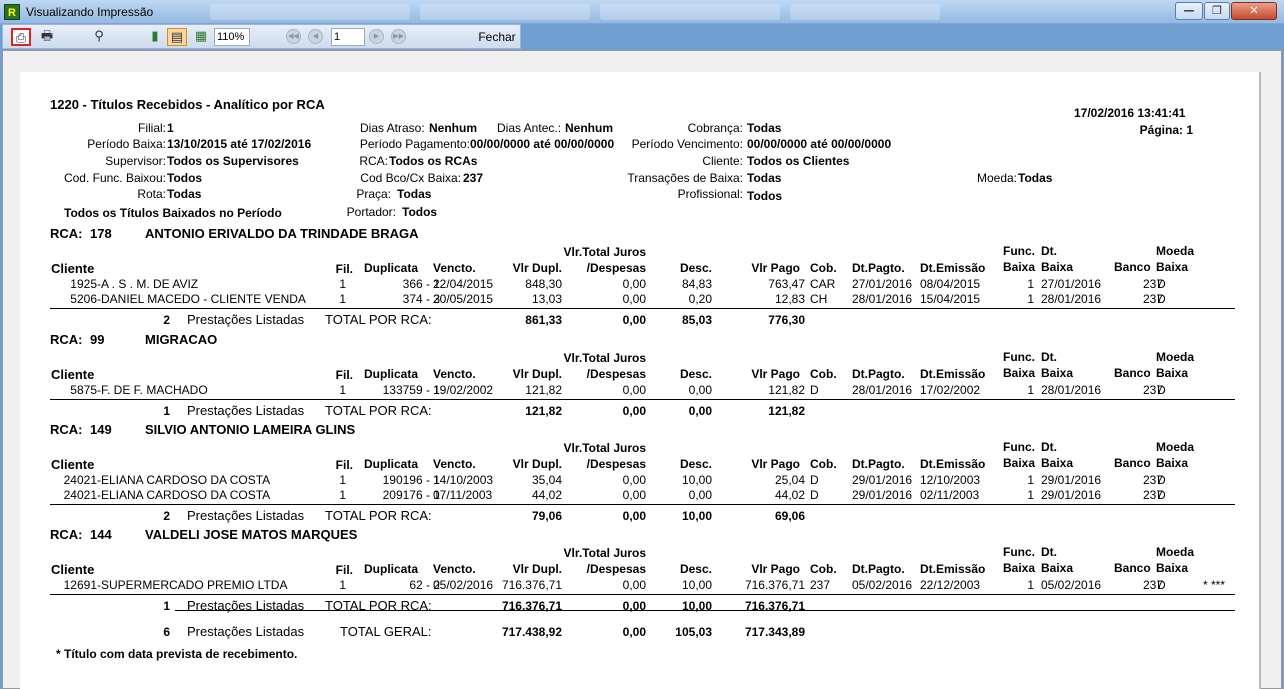 This screenshot has width=1284, height=689. Describe the element at coordinates (101, 233) in the screenshot. I see `rca-code: 178` at that location.